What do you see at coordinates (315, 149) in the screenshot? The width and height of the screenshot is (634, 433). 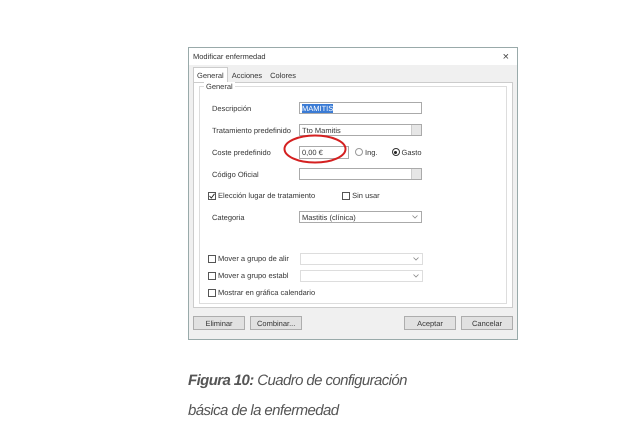 I see `highlight-ellipse` at bounding box center [315, 149].